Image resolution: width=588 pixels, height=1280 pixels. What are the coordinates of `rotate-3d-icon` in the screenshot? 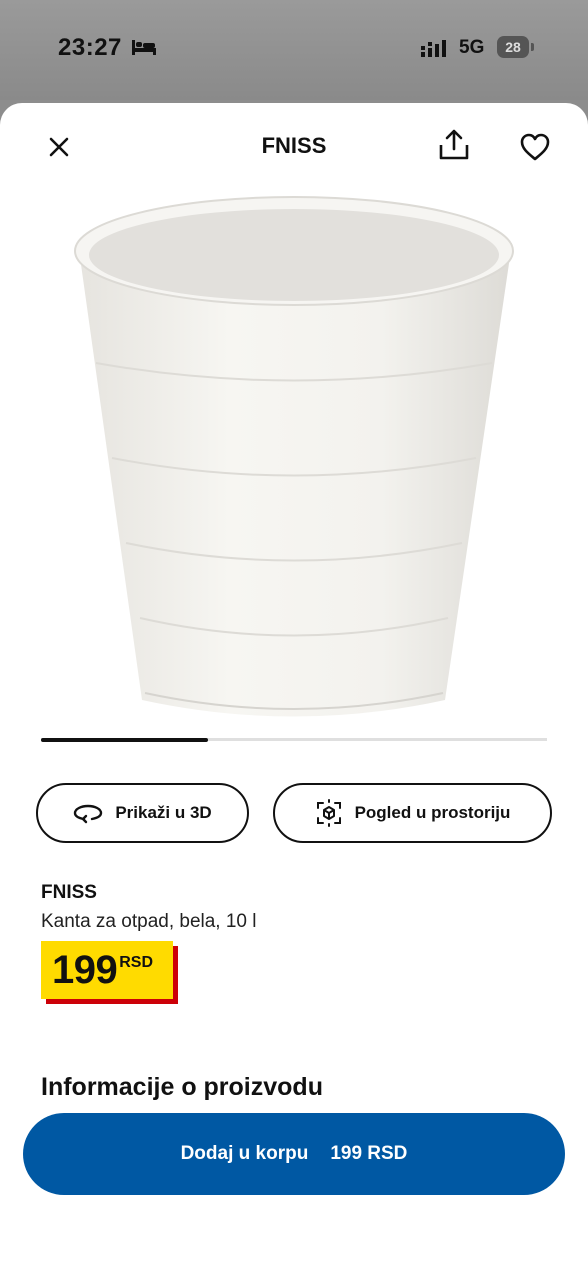 It's located at (88, 814).